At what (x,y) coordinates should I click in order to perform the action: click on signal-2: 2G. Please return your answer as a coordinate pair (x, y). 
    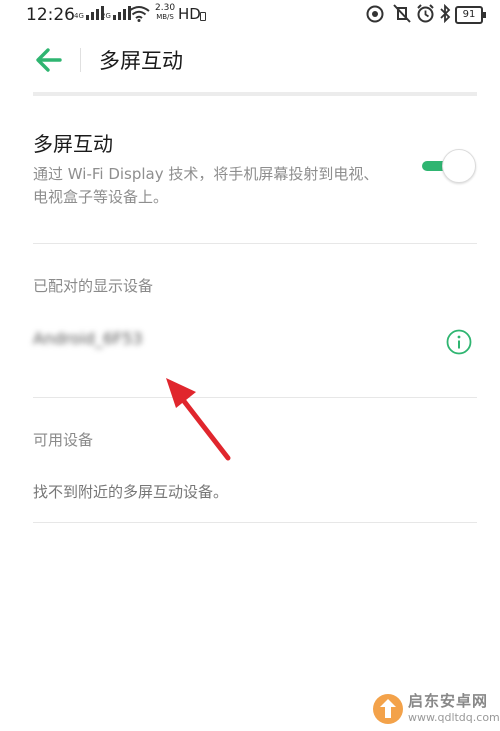
    Looking at the image, I should click on (116, 13).